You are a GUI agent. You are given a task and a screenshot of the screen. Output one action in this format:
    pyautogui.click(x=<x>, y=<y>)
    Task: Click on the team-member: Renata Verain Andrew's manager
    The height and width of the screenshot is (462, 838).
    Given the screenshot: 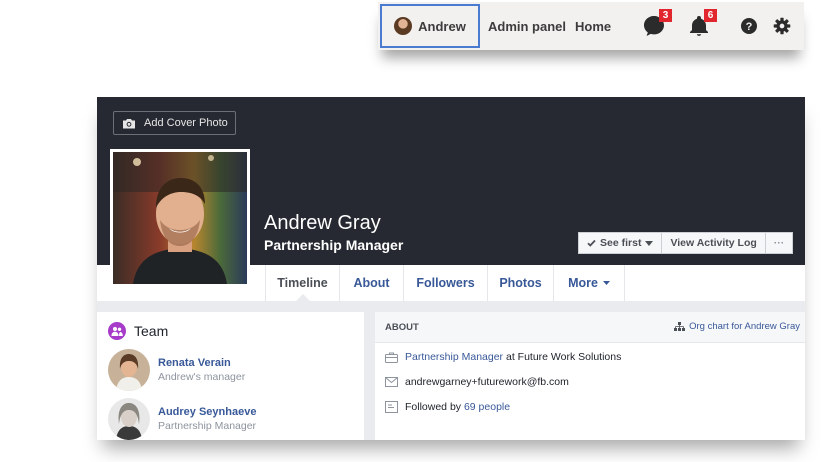 What is the action you would take?
    pyautogui.click(x=176, y=370)
    